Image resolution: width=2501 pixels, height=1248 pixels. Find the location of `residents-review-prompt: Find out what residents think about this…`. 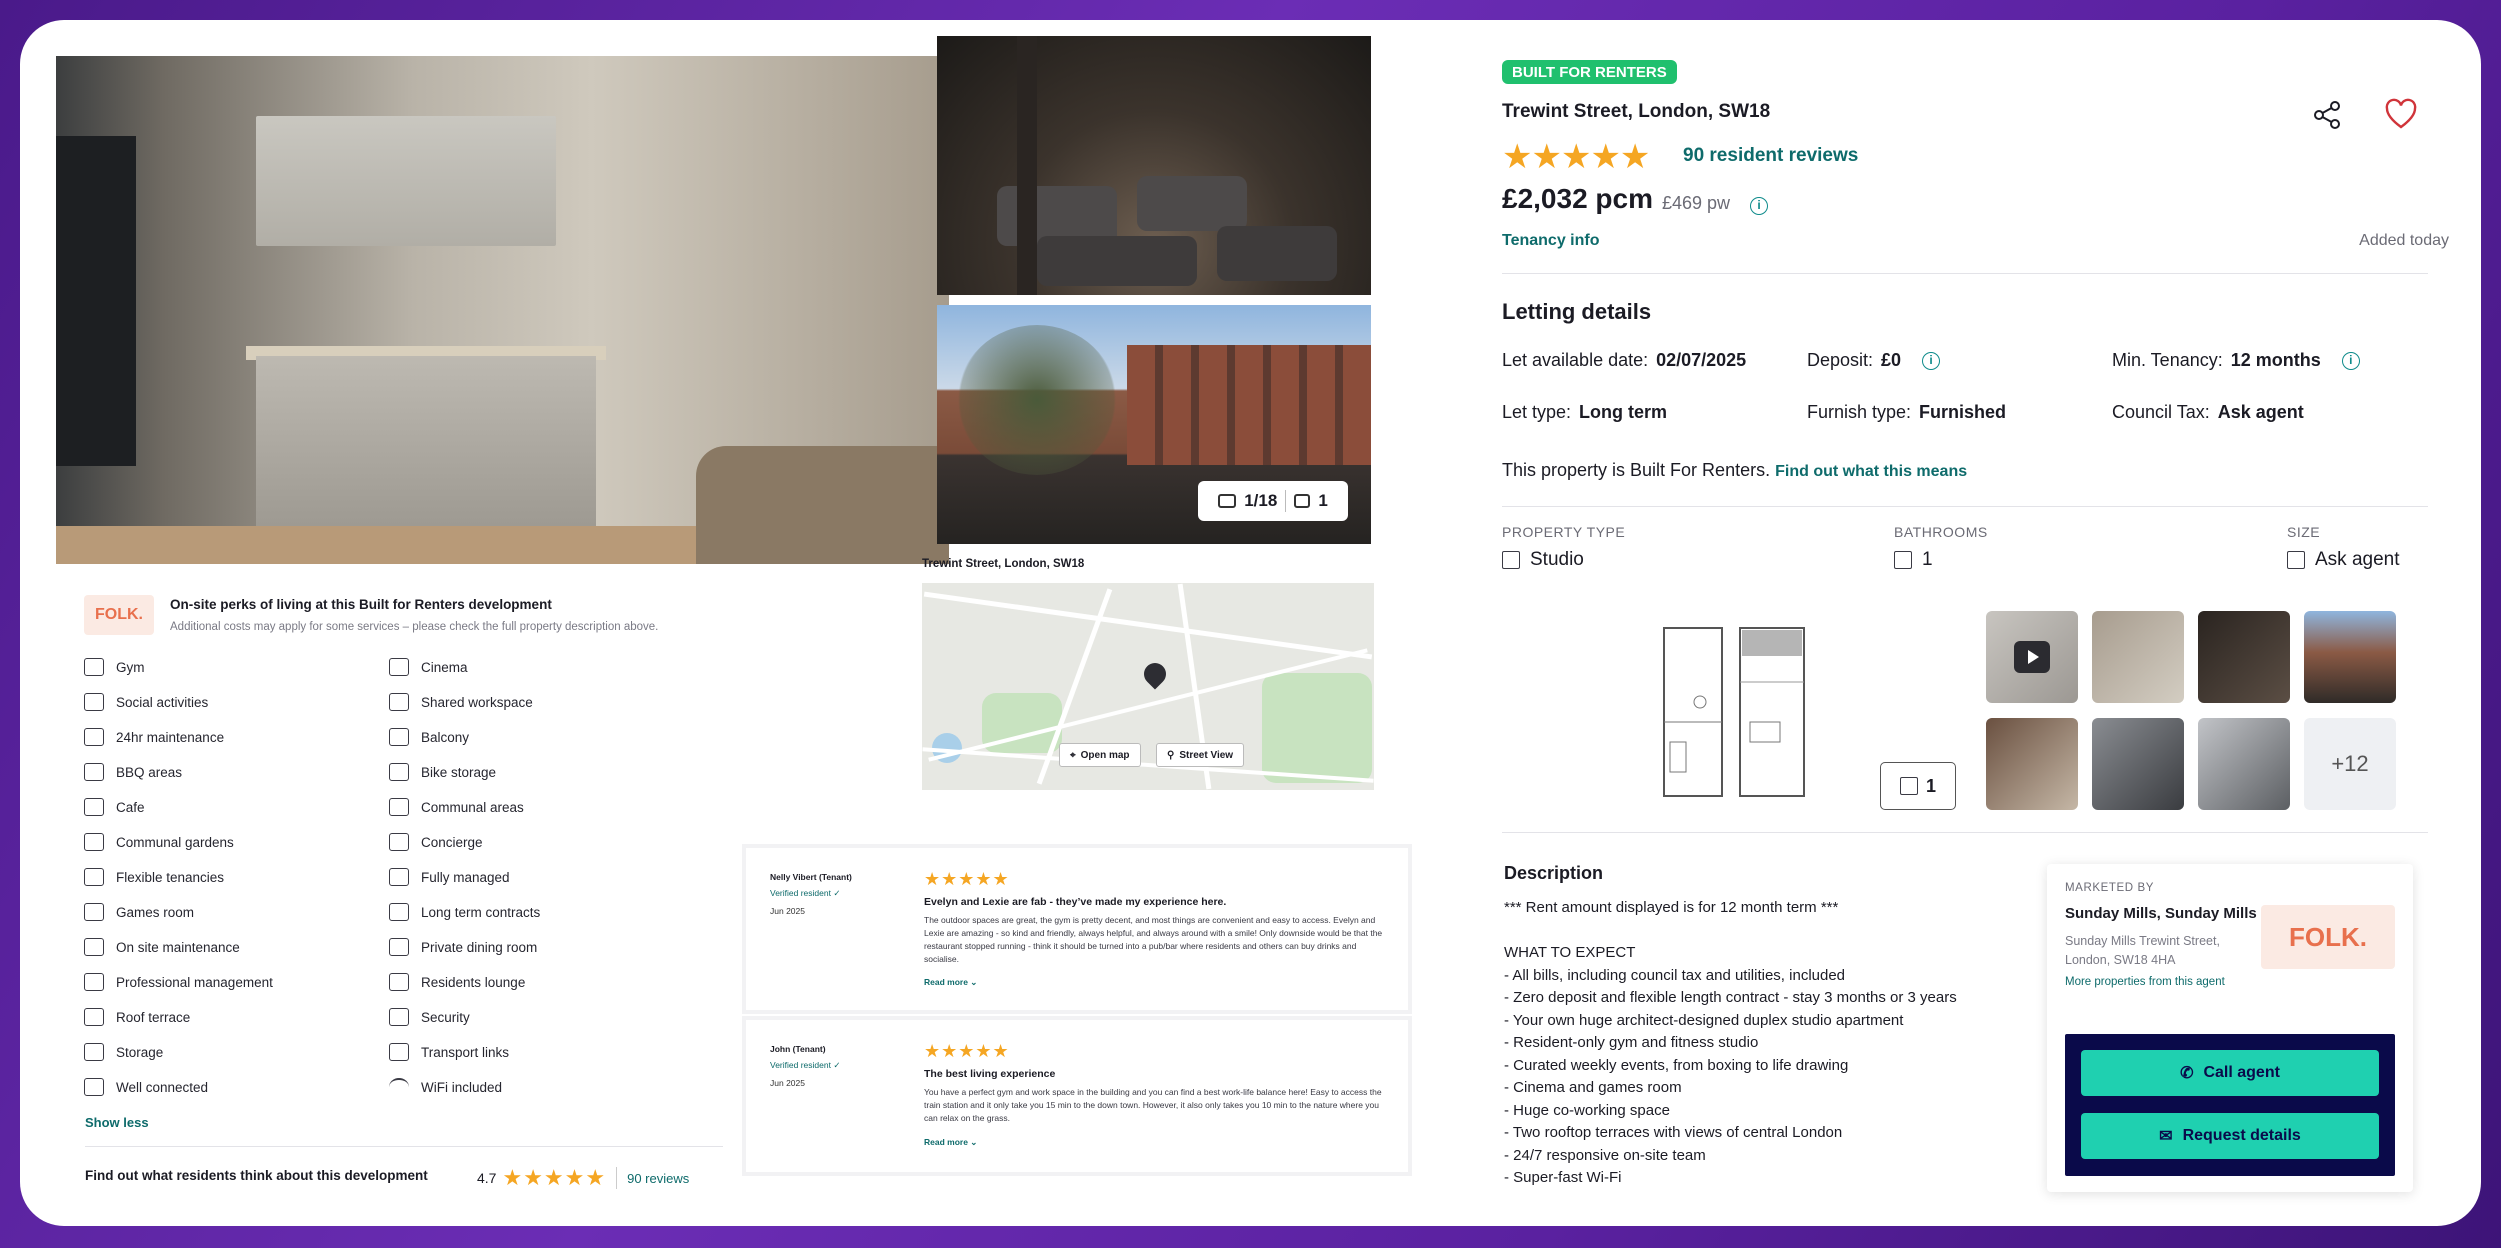

residents-review-prompt: Find out what residents think about this… is located at coordinates (256, 1175).